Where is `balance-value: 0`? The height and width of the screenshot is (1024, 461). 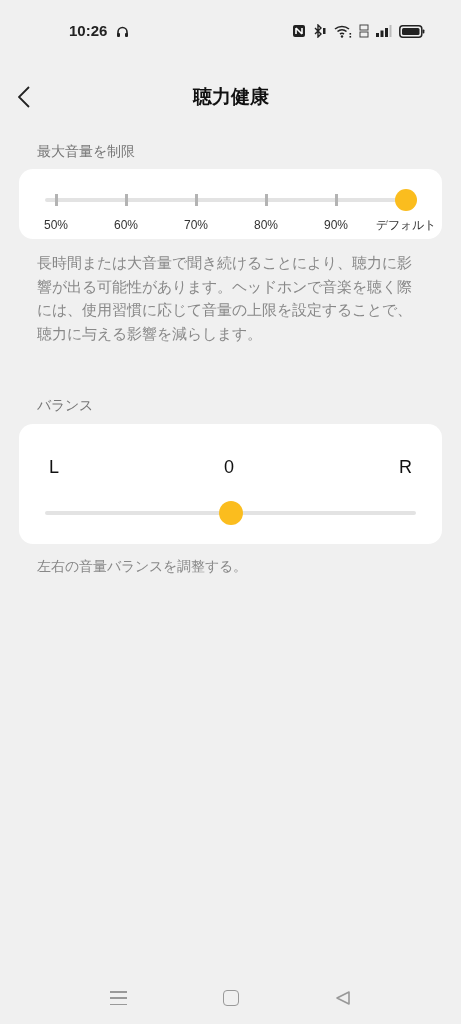 balance-value: 0 is located at coordinates (229, 467).